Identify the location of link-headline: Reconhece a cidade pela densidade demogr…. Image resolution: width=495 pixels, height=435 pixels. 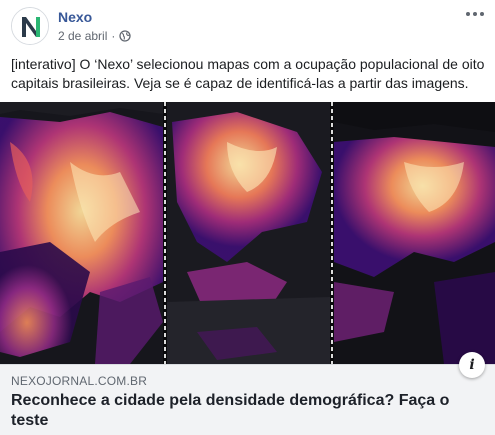
(241, 411).